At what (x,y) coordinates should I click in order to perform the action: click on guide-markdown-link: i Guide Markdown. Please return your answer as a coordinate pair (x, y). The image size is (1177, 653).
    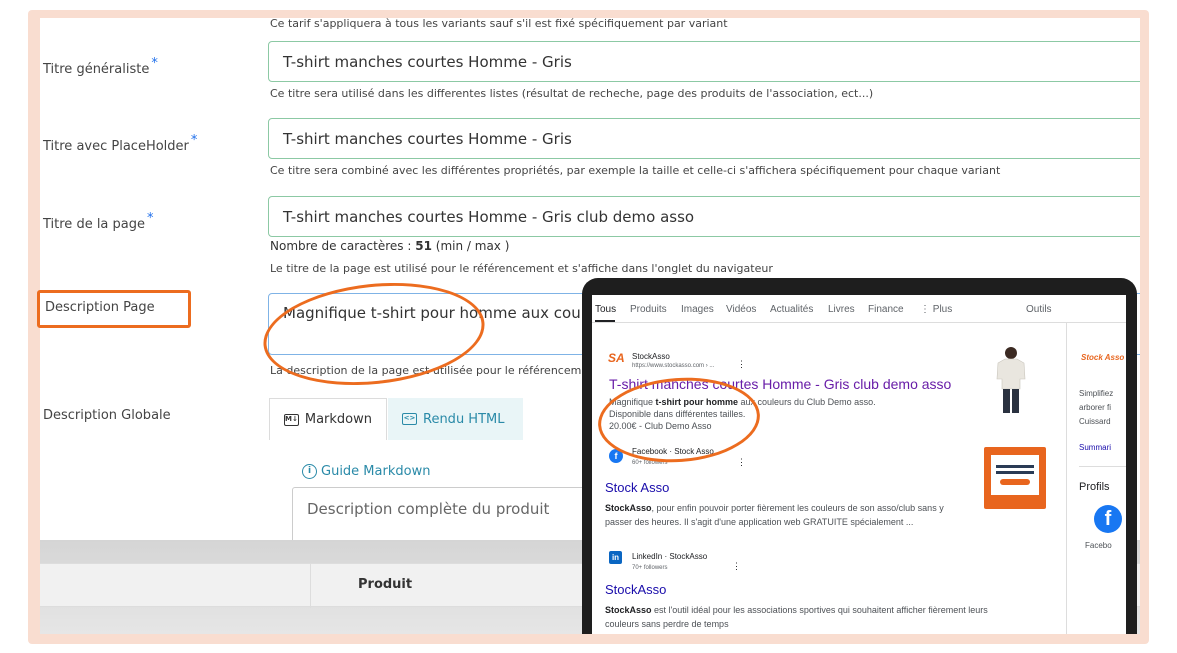
    Looking at the image, I should click on (366, 471).